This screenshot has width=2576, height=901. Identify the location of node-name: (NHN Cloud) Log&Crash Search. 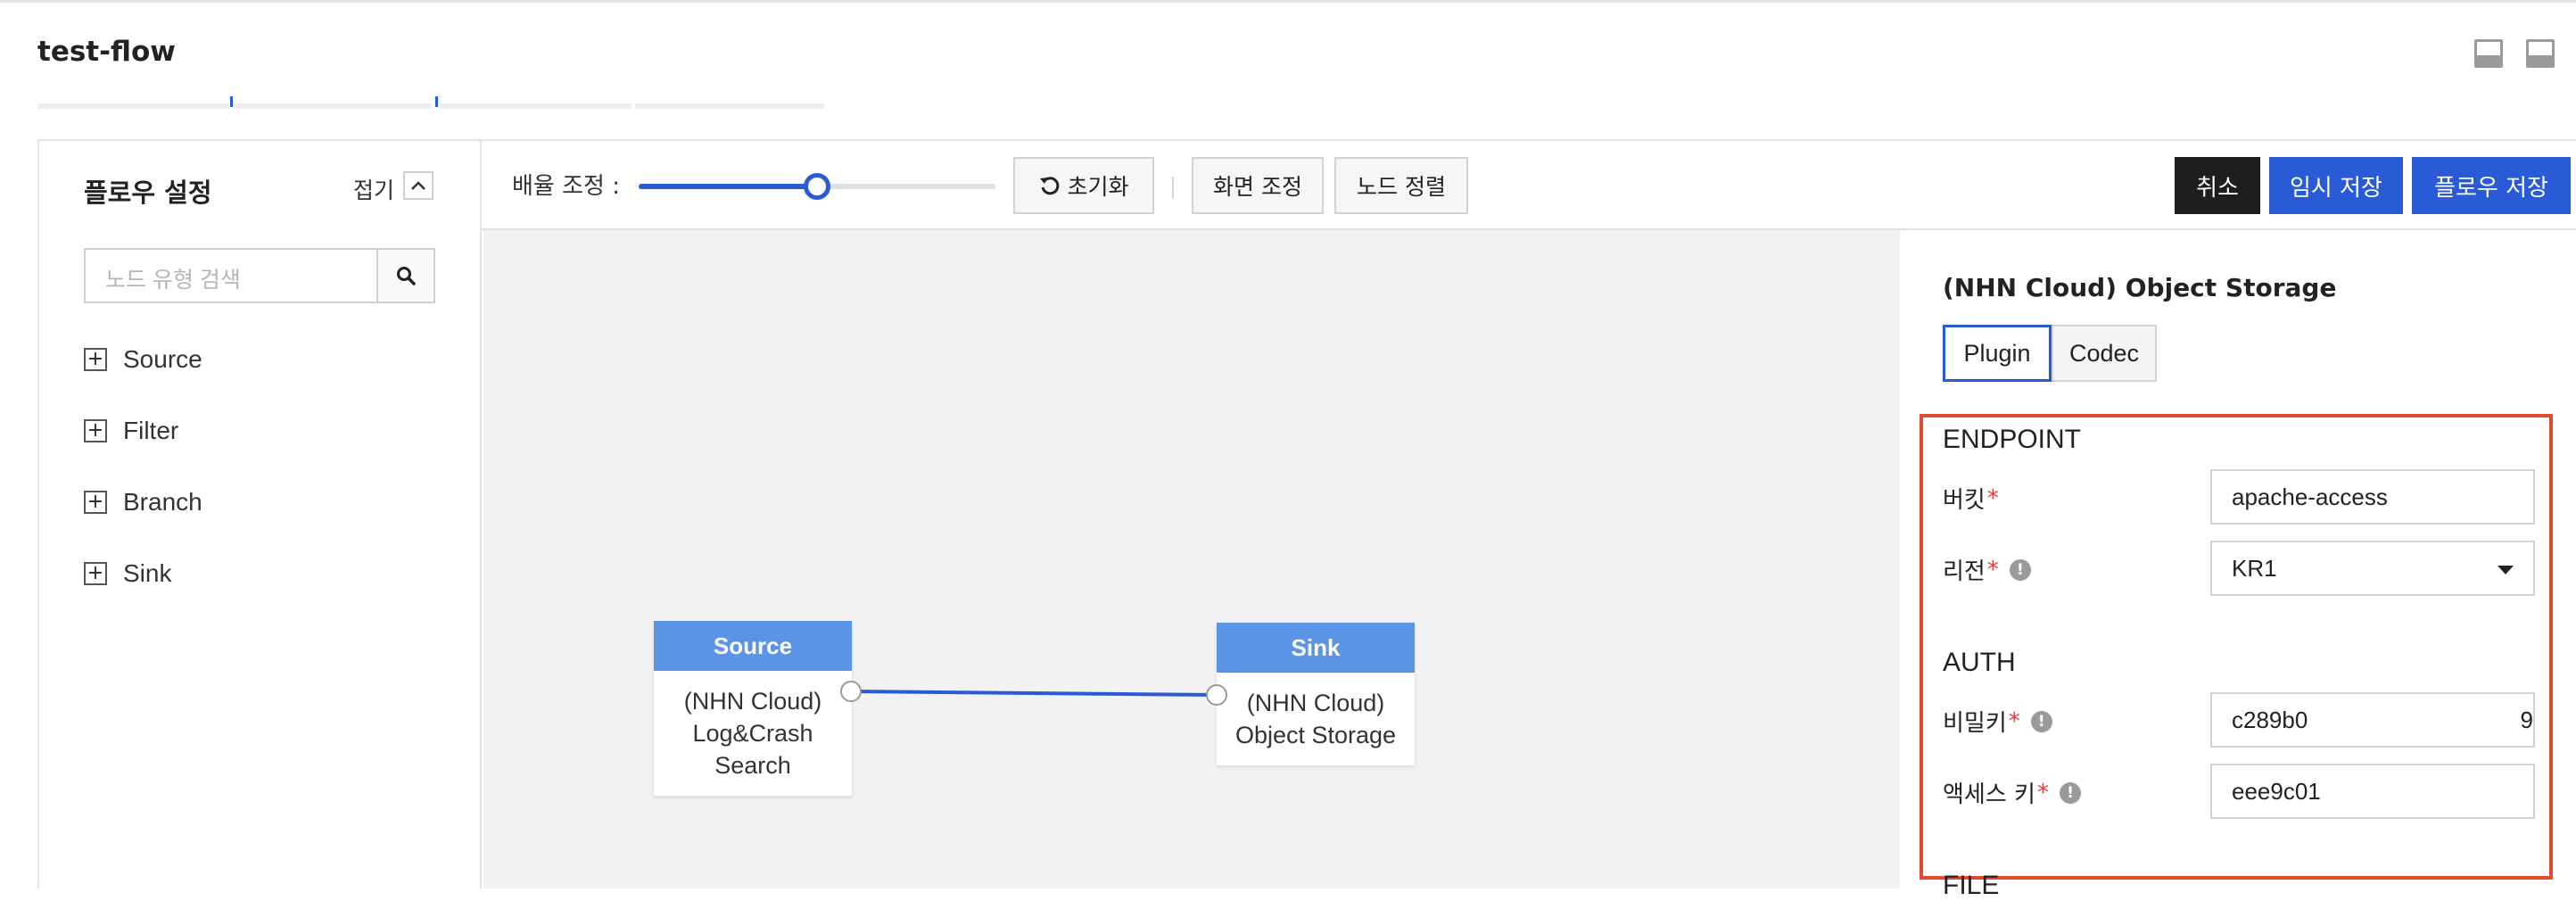
(753, 733).